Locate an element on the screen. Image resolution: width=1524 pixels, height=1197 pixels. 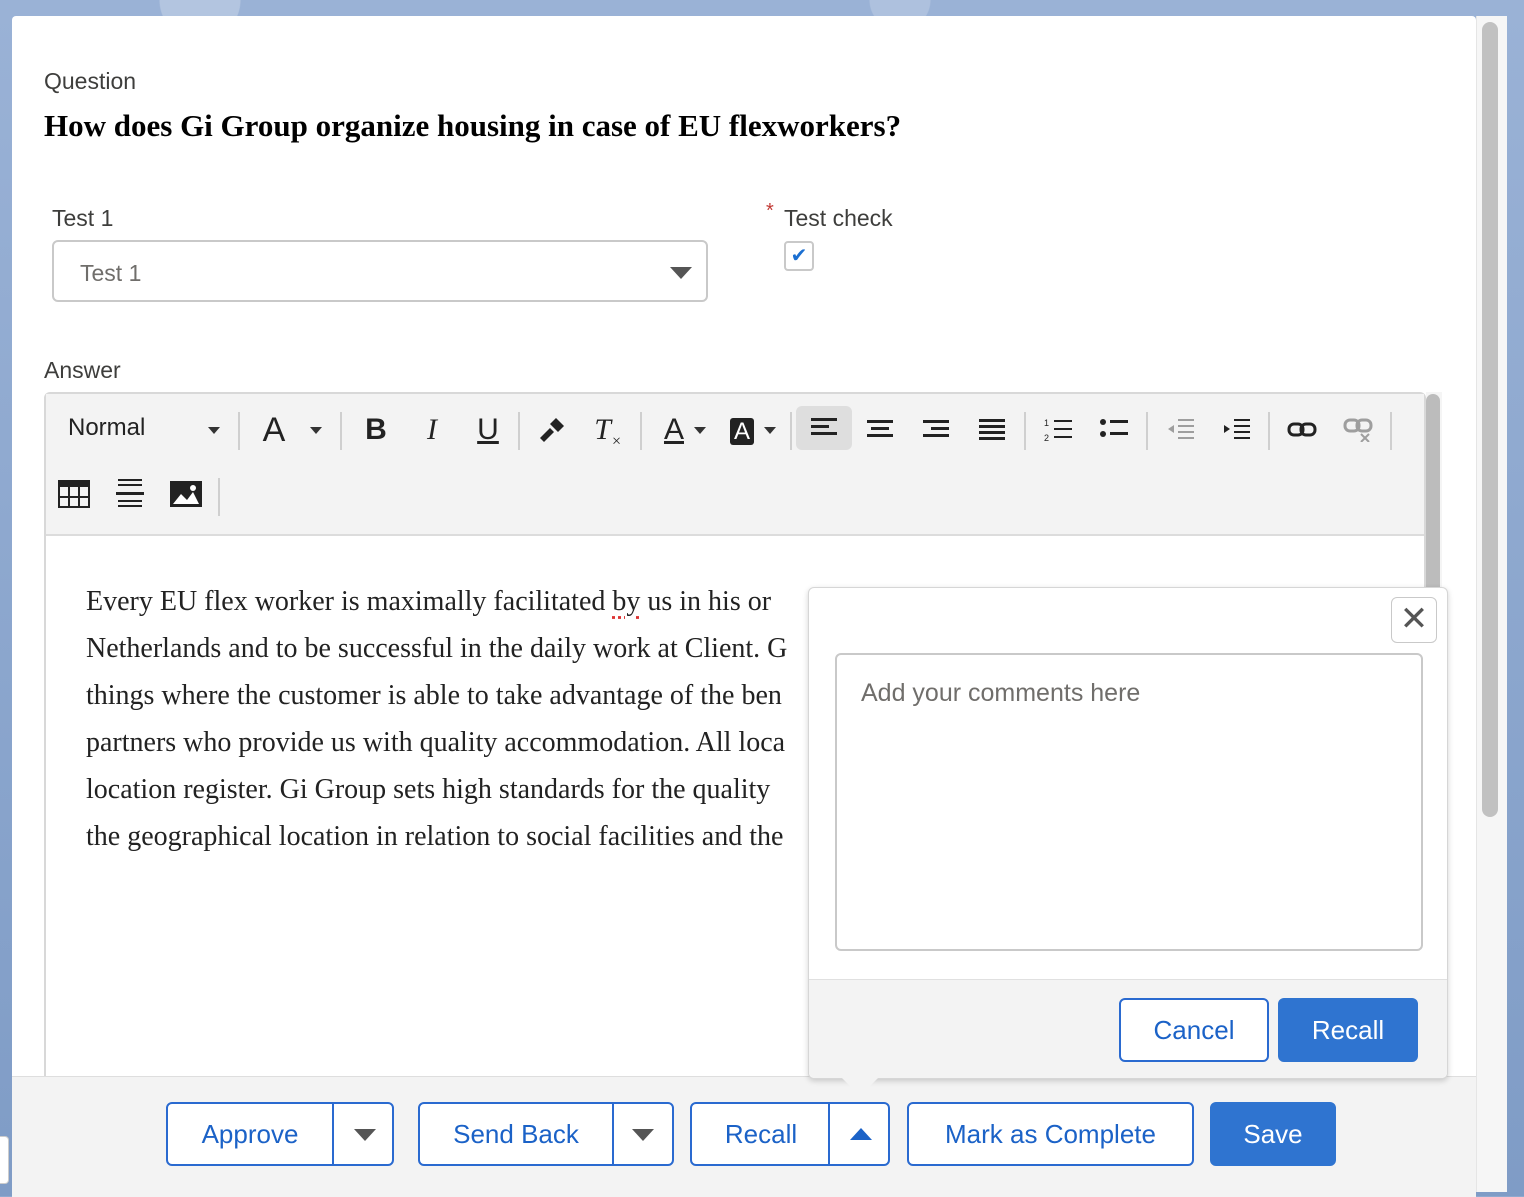
save-button: Save is located at coordinates (1273, 1134).